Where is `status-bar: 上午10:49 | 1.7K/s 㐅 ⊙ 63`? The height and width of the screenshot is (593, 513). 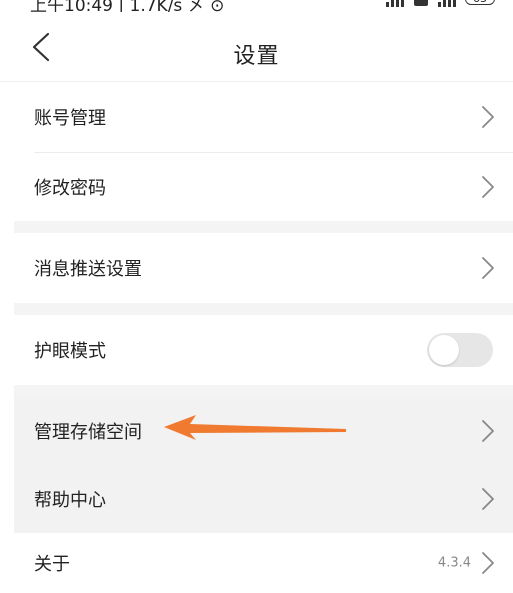 status-bar: 上午10:49 | 1.7K/s 㐅 ⊙ 63 is located at coordinates (256, 6).